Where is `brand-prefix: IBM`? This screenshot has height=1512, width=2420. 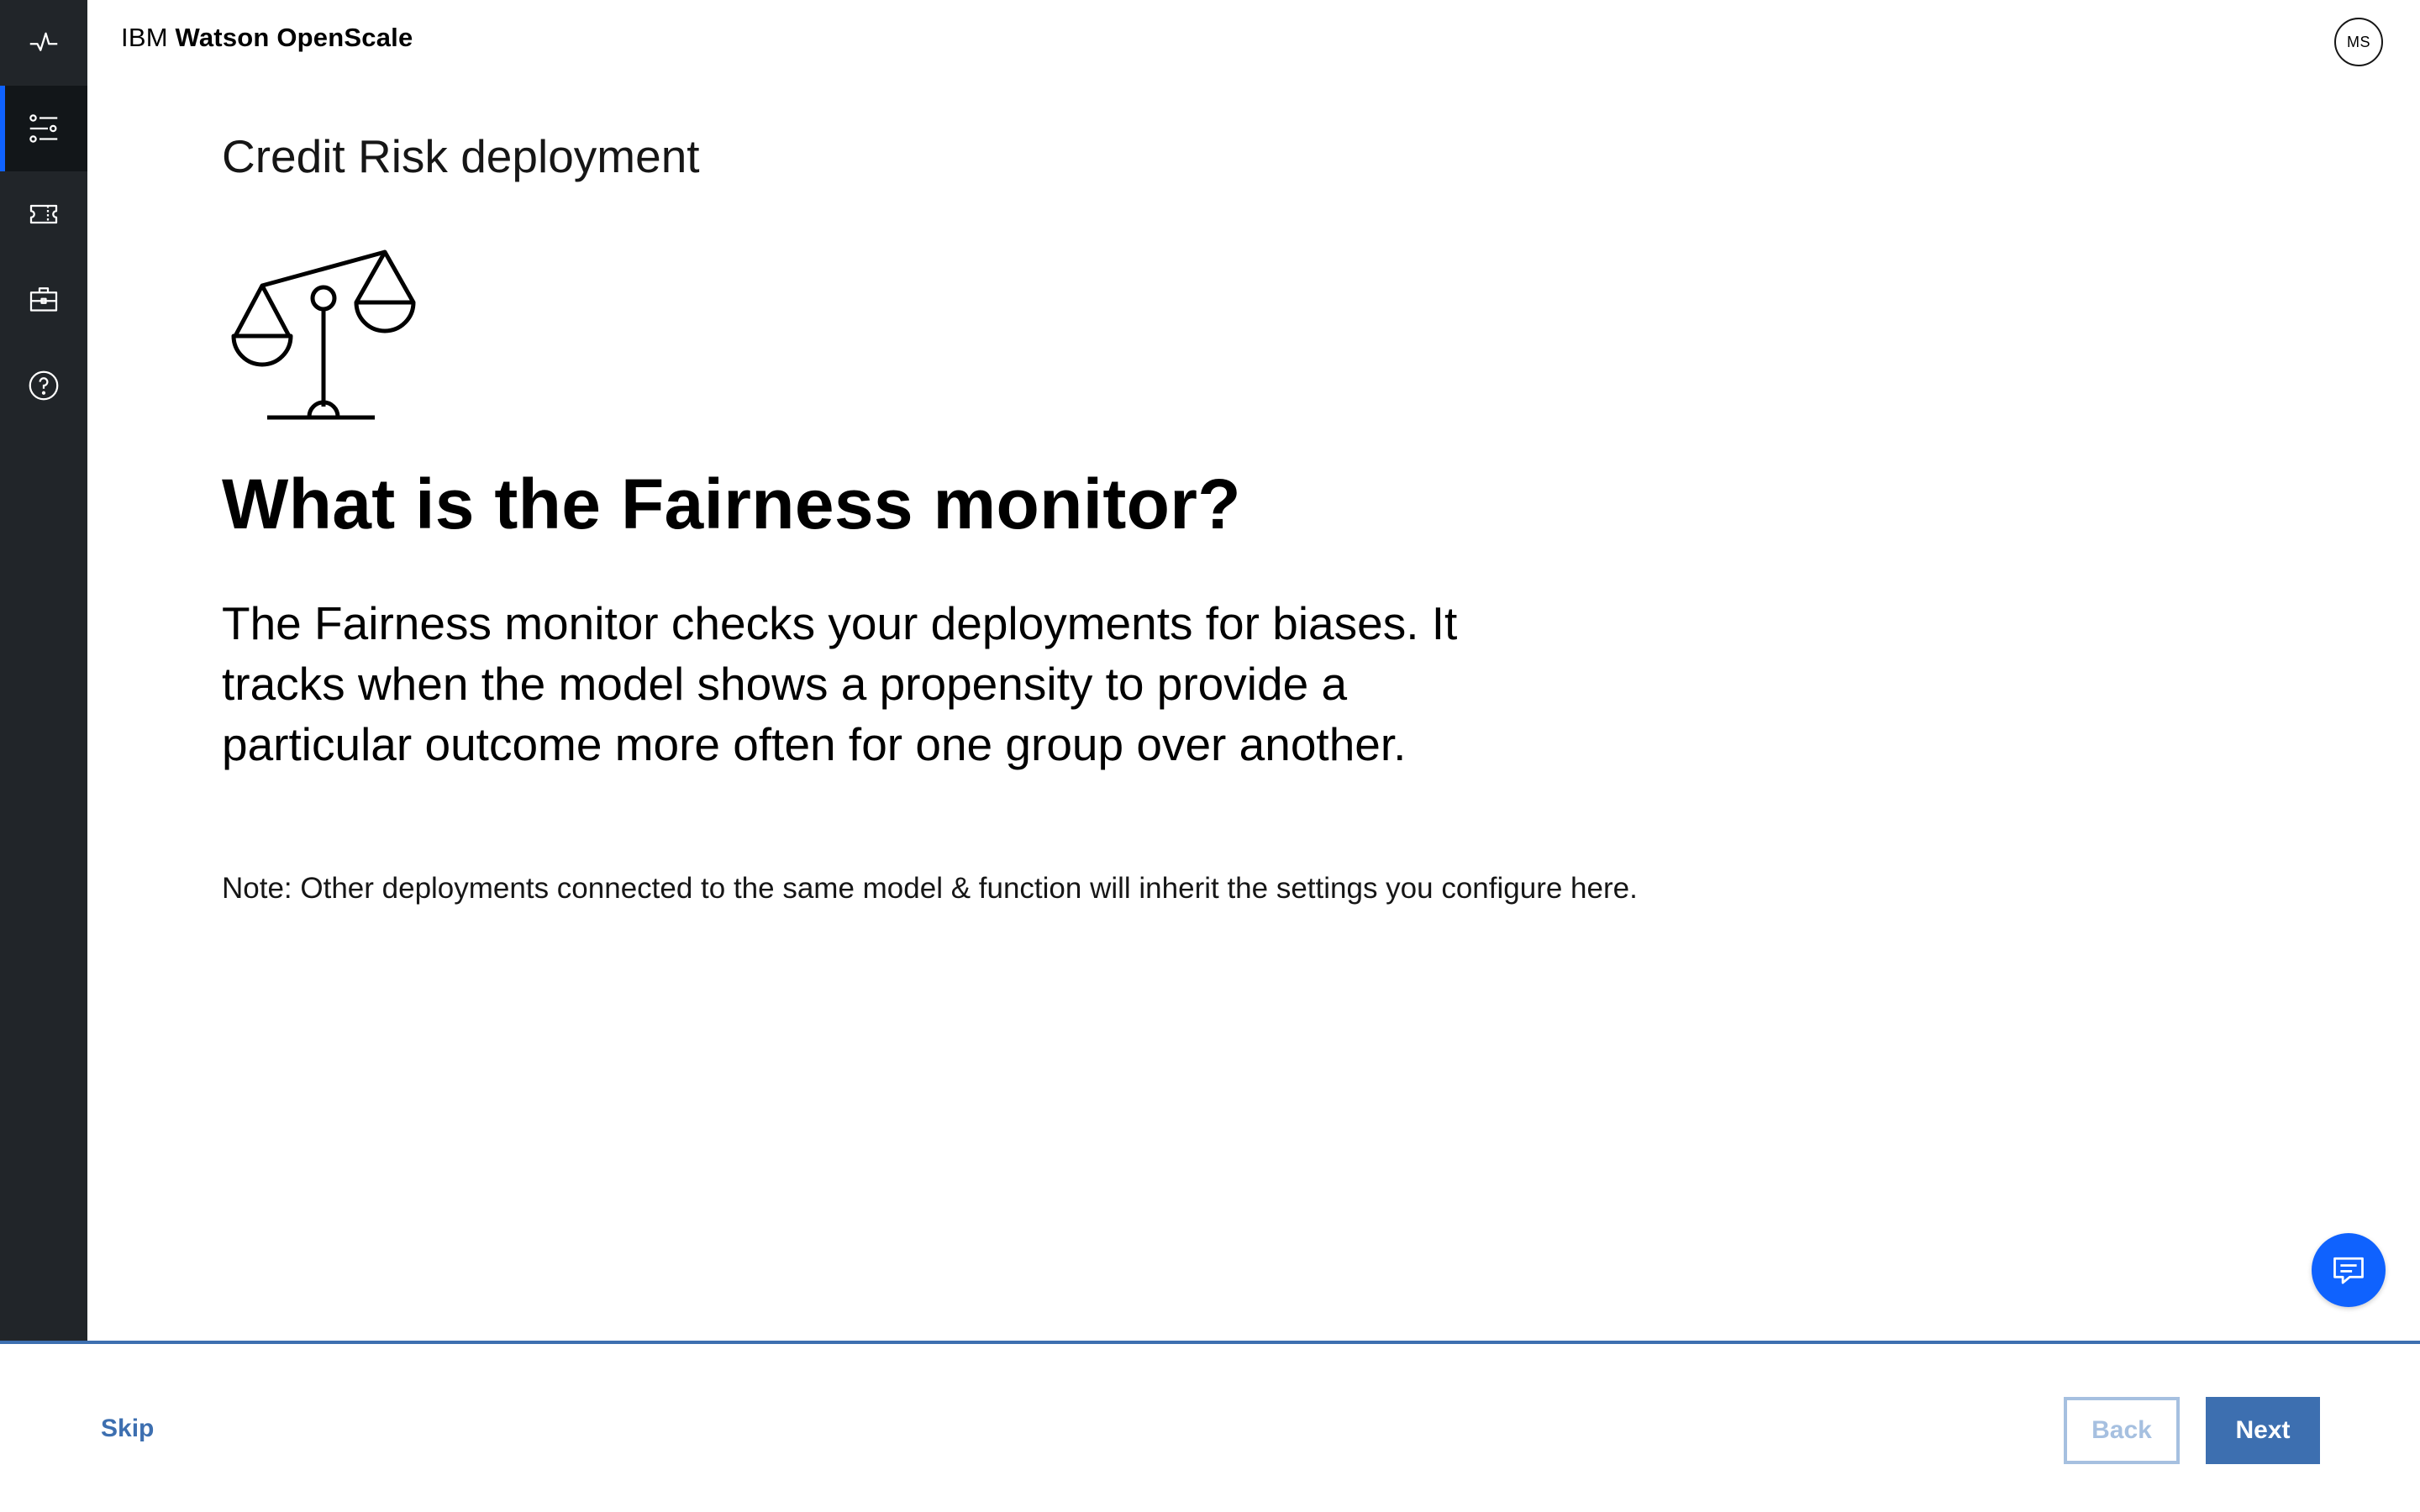
brand-prefix: IBM is located at coordinates (144, 37).